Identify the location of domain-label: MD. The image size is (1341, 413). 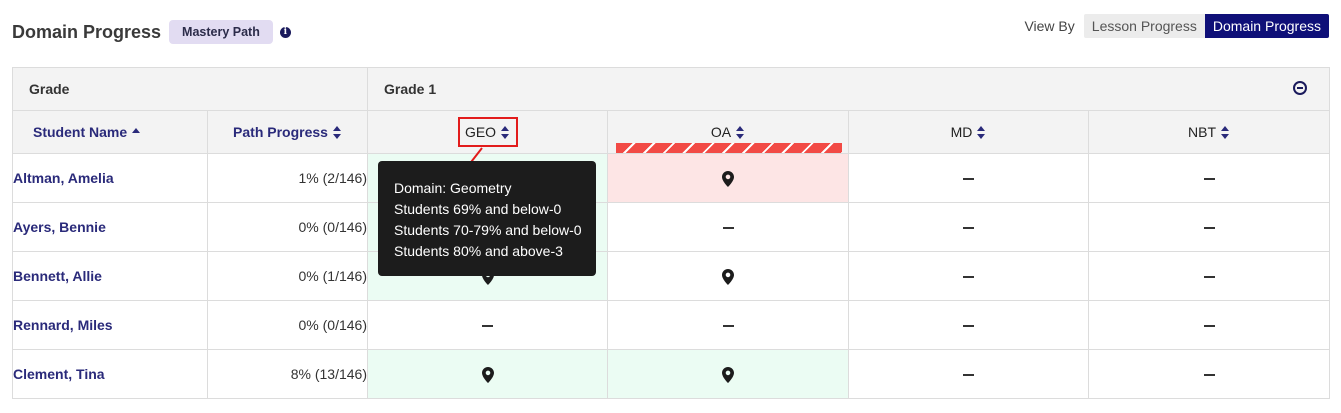
(961, 132).